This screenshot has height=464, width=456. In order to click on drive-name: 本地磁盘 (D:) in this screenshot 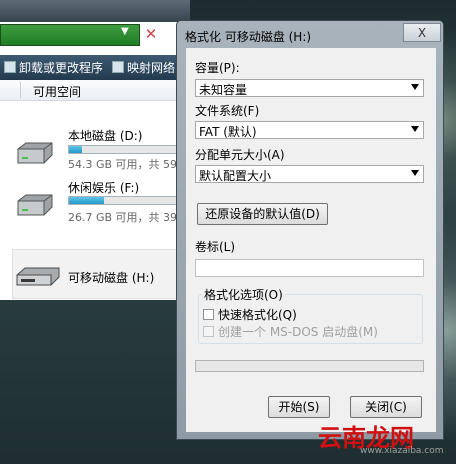, I will do `click(105, 136)`.